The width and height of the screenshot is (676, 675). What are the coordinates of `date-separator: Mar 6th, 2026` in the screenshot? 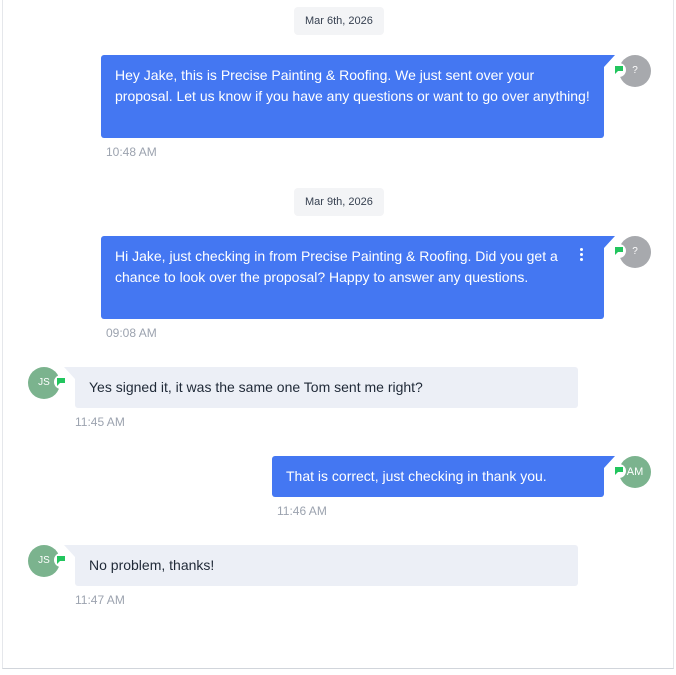 It's located at (339, 21).